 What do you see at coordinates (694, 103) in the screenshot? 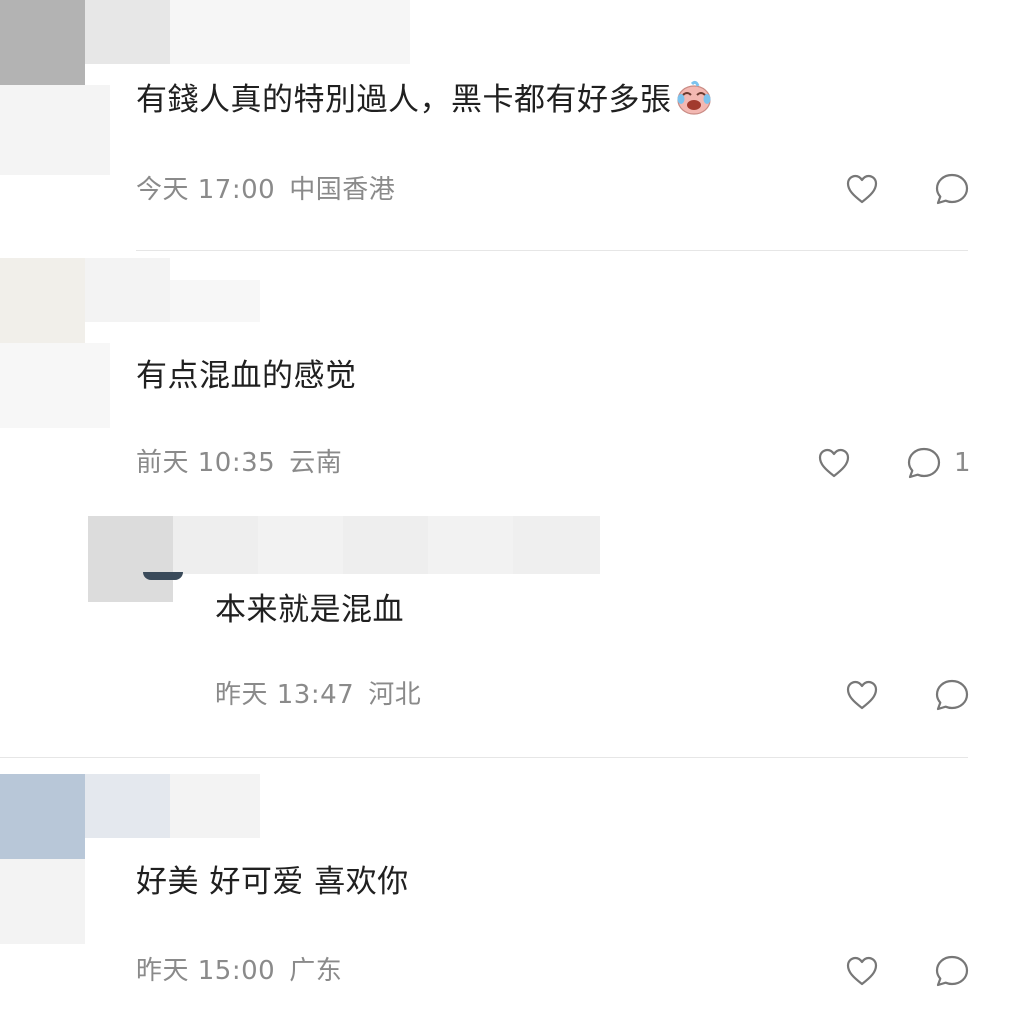
I see `crying-laughing-emoji-icon` at bounding box center [694, 103].